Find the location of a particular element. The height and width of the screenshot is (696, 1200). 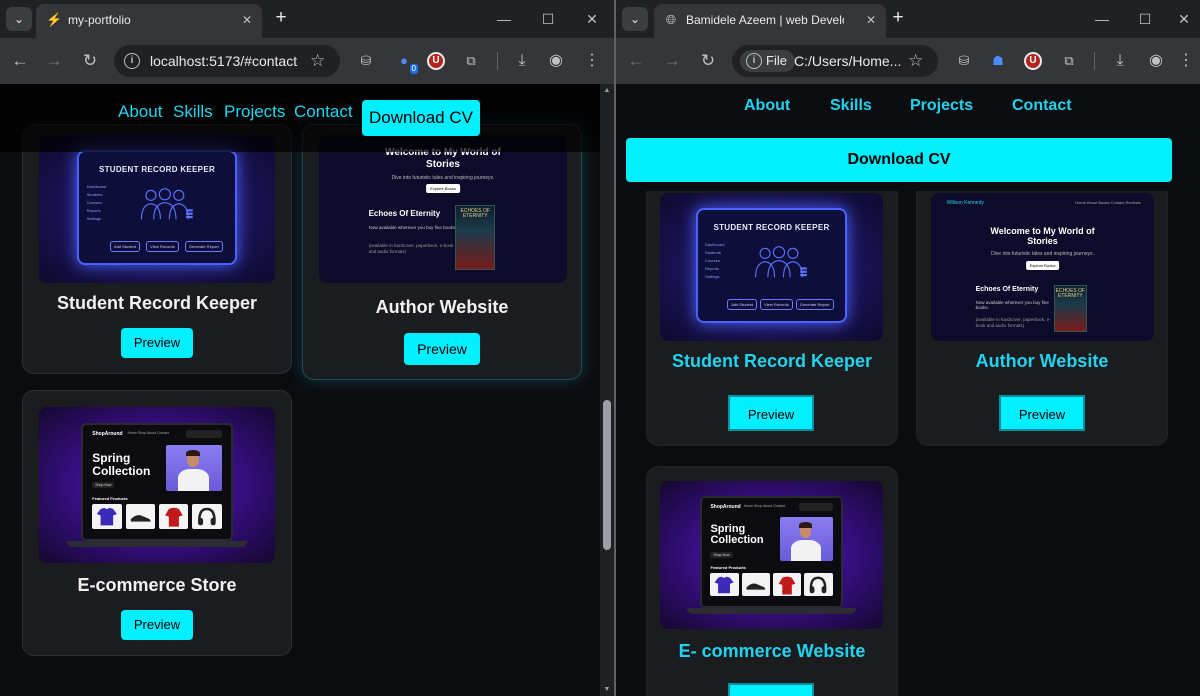

thumb-buttons: Add Student View Records Generate Report is located at coordinates (780, 305).